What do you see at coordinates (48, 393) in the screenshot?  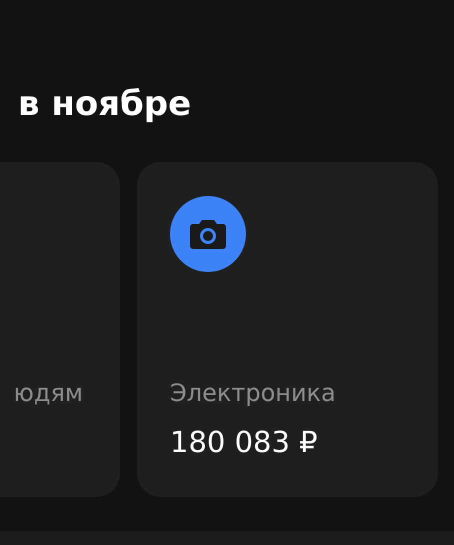 I see `category-label: юдям` at bounding box center [48, 393].